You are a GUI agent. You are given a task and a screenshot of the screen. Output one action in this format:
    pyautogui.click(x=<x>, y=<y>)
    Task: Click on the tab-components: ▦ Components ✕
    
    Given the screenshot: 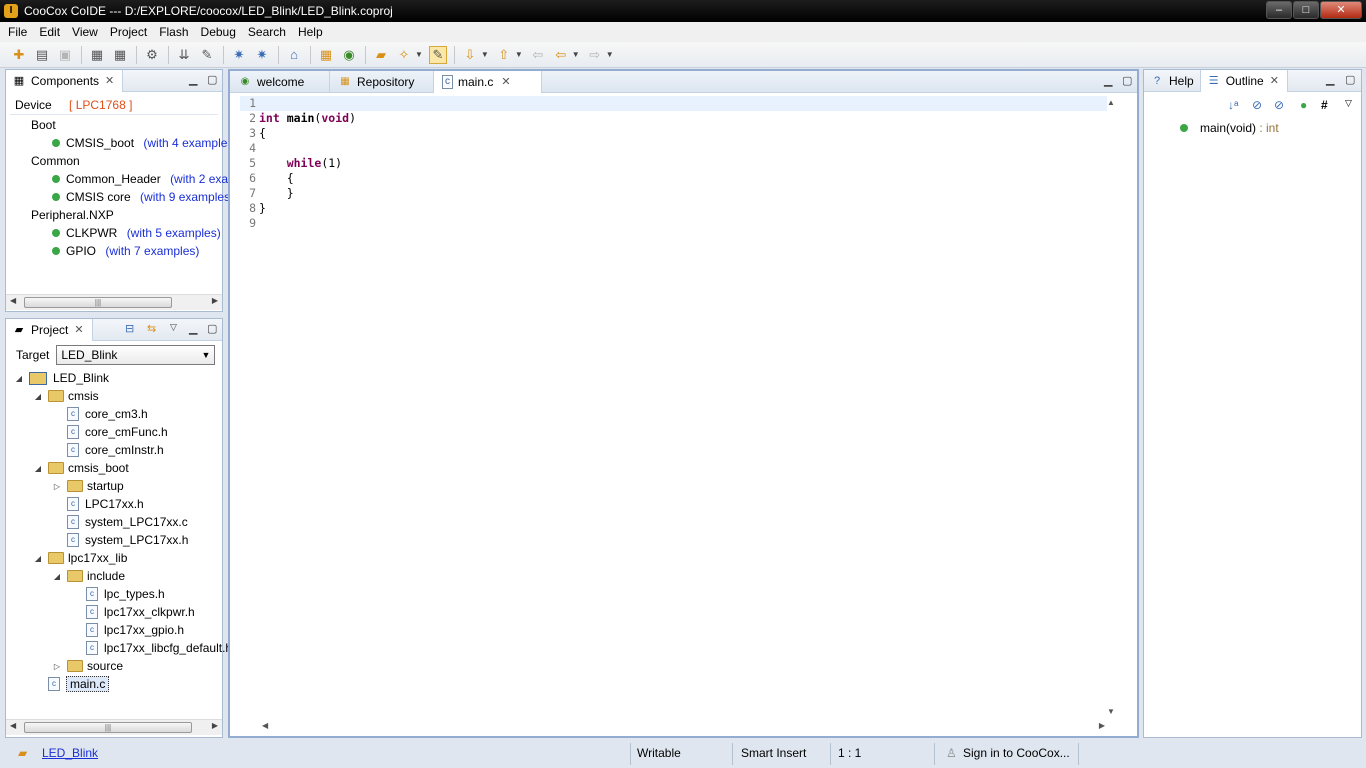 What is the action you would take?
    pyautogui.click(x=65, y=80)
    